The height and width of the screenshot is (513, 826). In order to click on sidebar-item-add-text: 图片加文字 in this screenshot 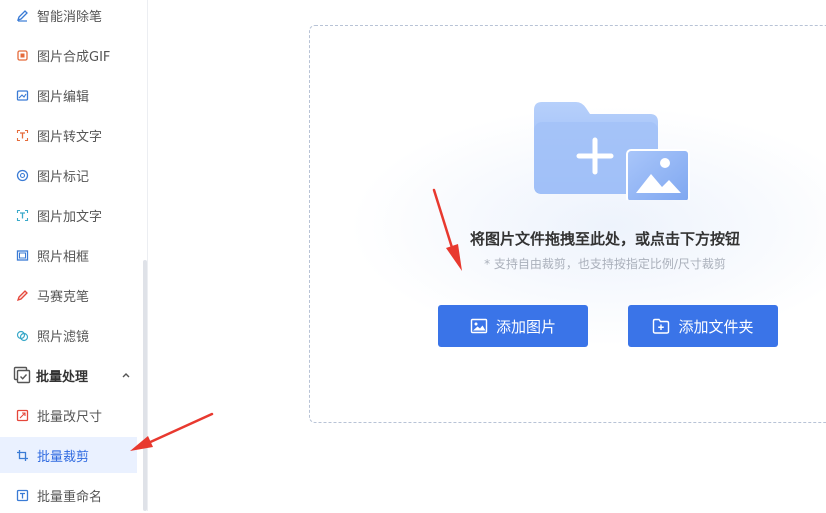, I will do `click(68, 215)`.